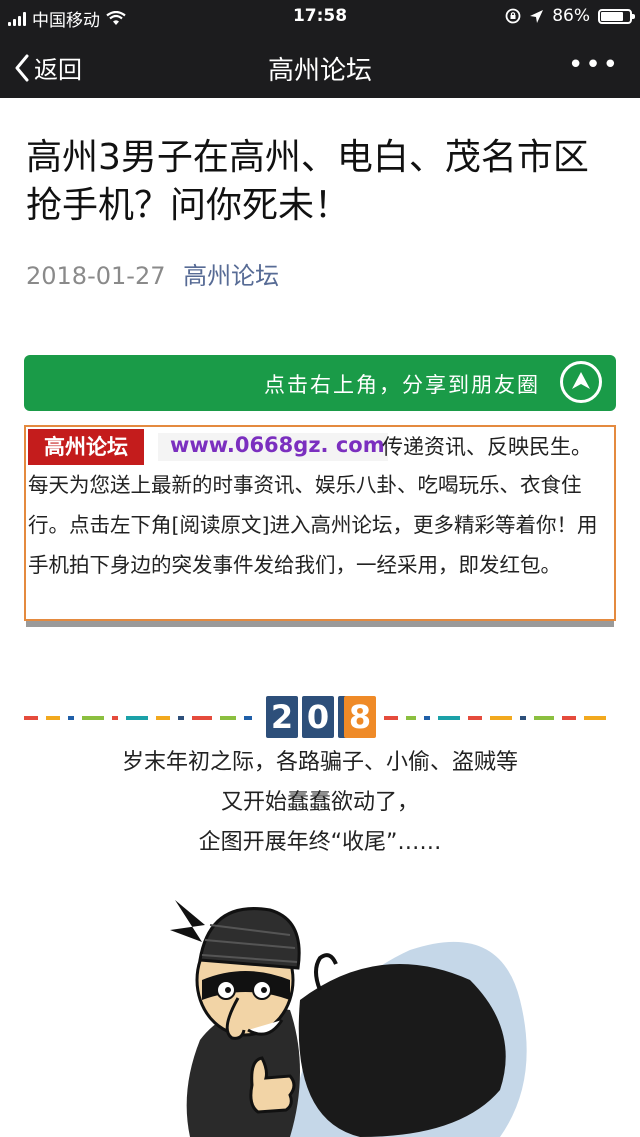  What do you see at coordinates (350, 1008) in the screenshot?
I see `thief-illustration` at bounding box center [350, 1008].